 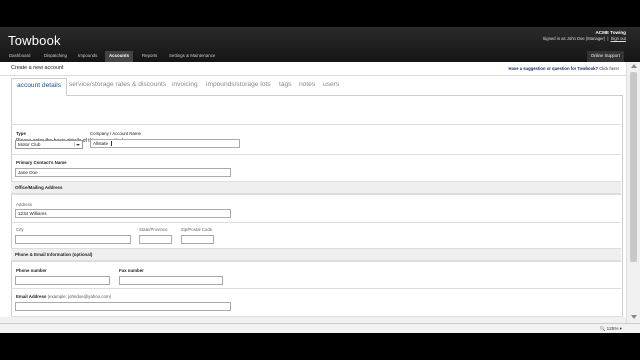 What do you see at coordinates (49, 144) in the screenshot?
I see `type-select: Motor Club` at bounding box center [49, 144].